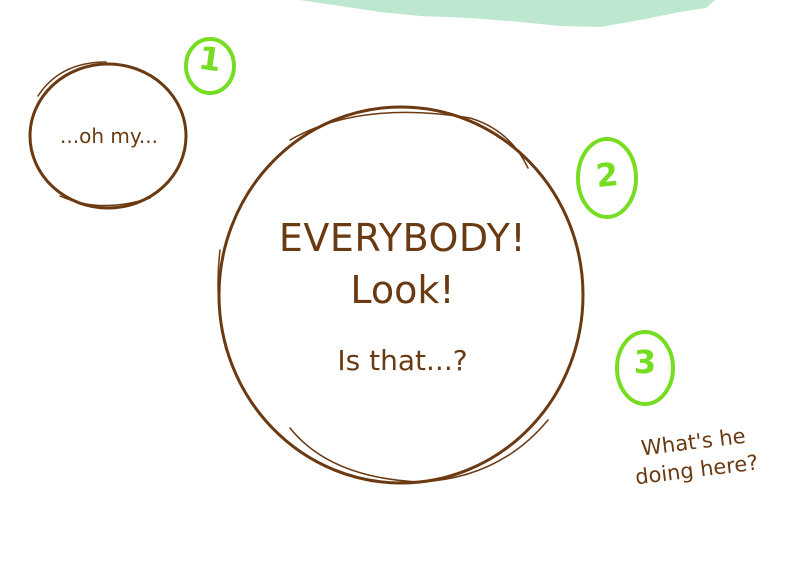 This screenshot has width=798, height=584. Describe the element at coordinates (402, 290) in the screenshot. I see `main-bubble-line-2: Look!` at that location.